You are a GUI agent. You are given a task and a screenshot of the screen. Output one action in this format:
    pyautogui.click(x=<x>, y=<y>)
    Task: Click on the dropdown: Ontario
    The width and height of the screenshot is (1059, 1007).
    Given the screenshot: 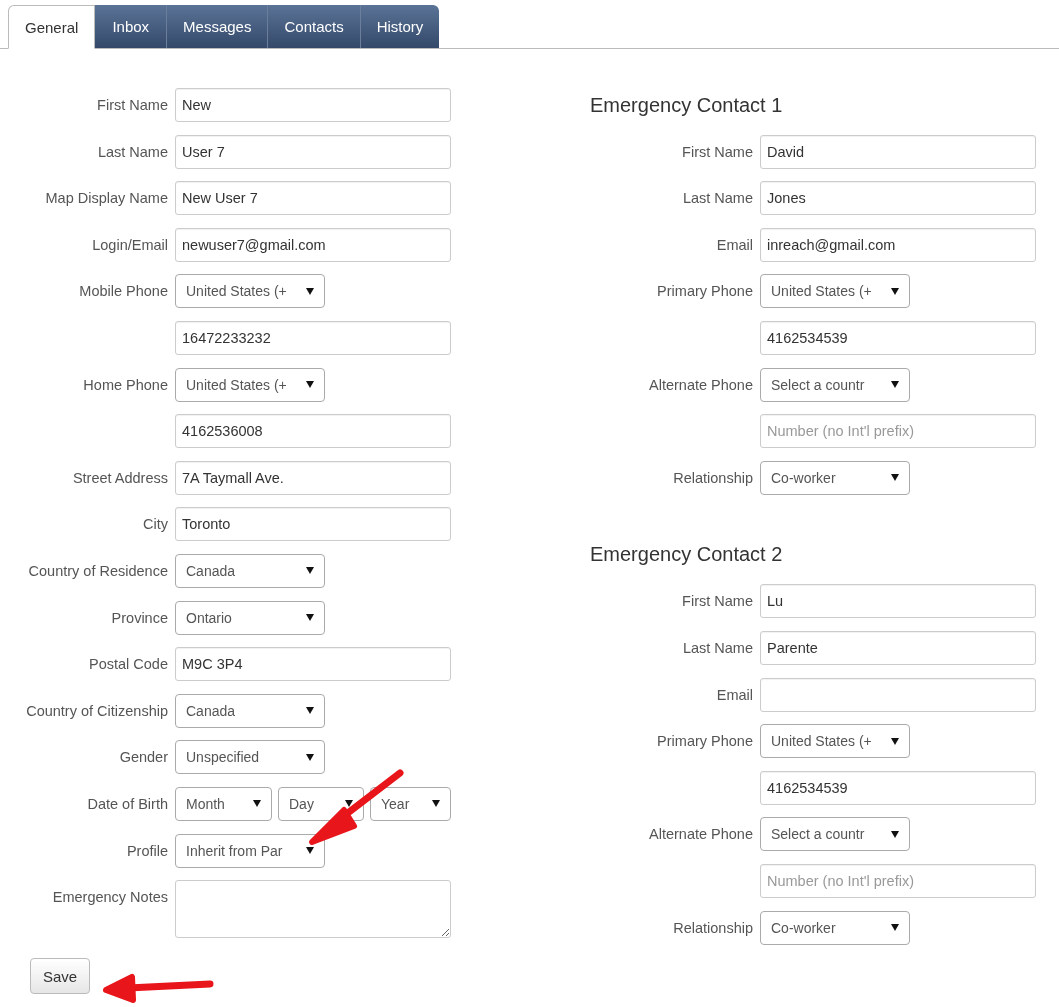 What is the action you would take?
    pyautogui.click(x=250, y=617)
    